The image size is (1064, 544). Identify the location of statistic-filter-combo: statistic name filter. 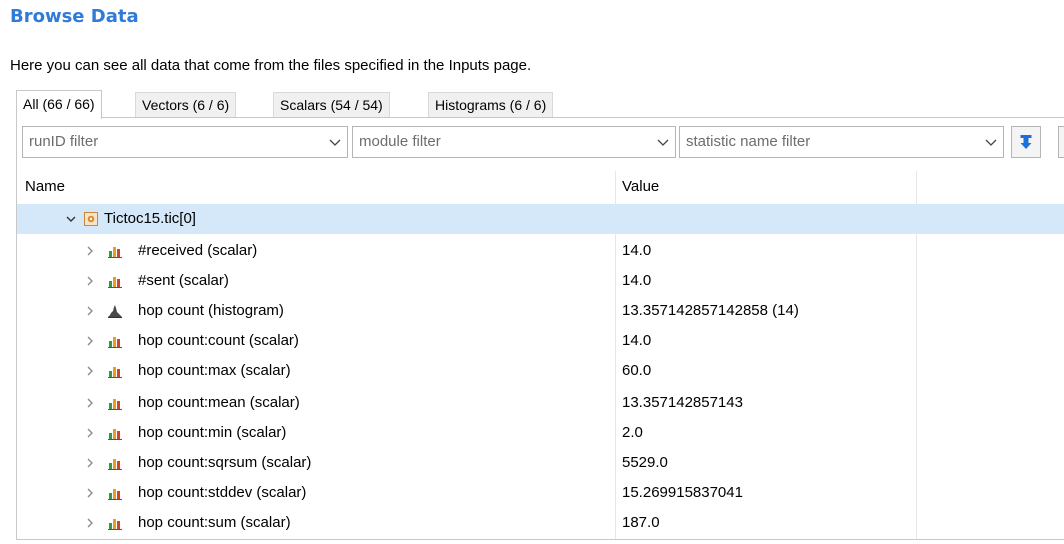
(841, 142).